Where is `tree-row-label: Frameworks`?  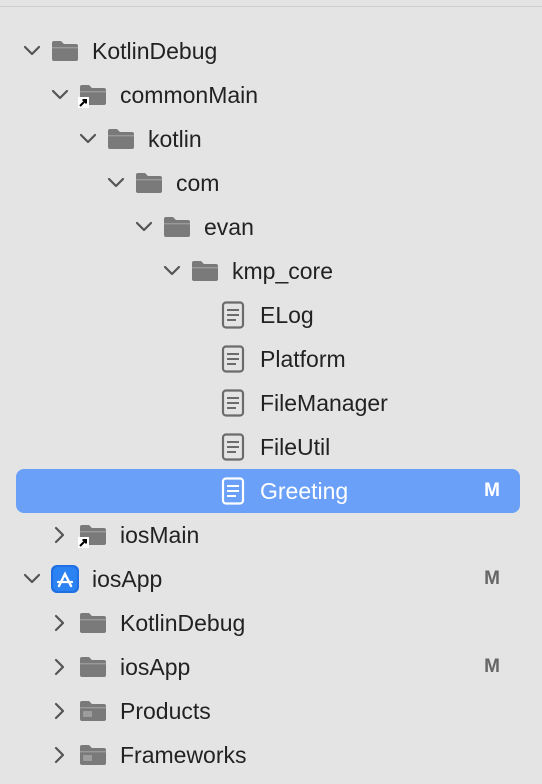
tree-row-label: Frameworks is located at coordinates (183, 755).